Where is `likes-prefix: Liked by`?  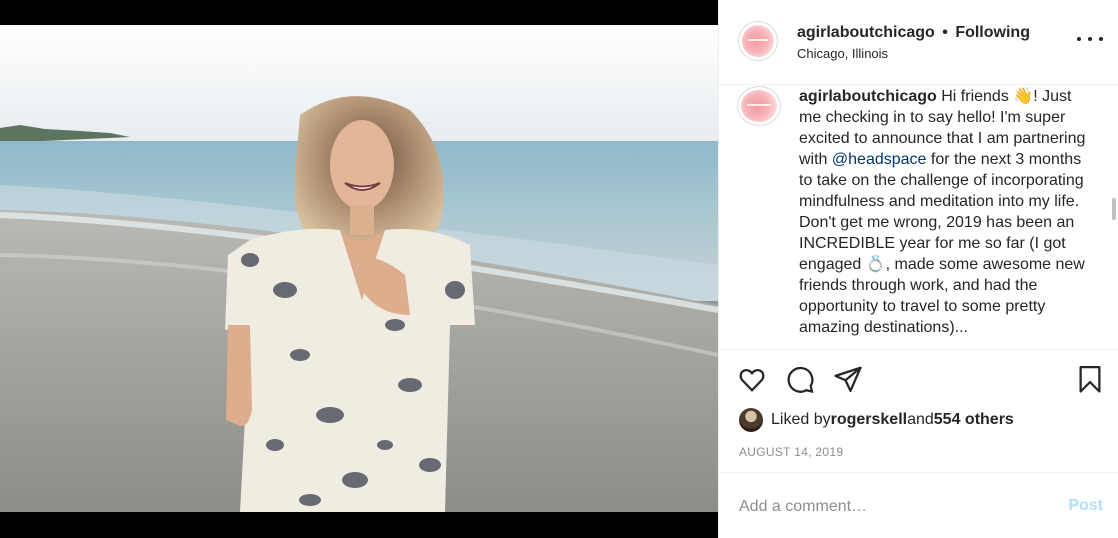
likes-prefix: Liked by is located at coordinates (801, 419).